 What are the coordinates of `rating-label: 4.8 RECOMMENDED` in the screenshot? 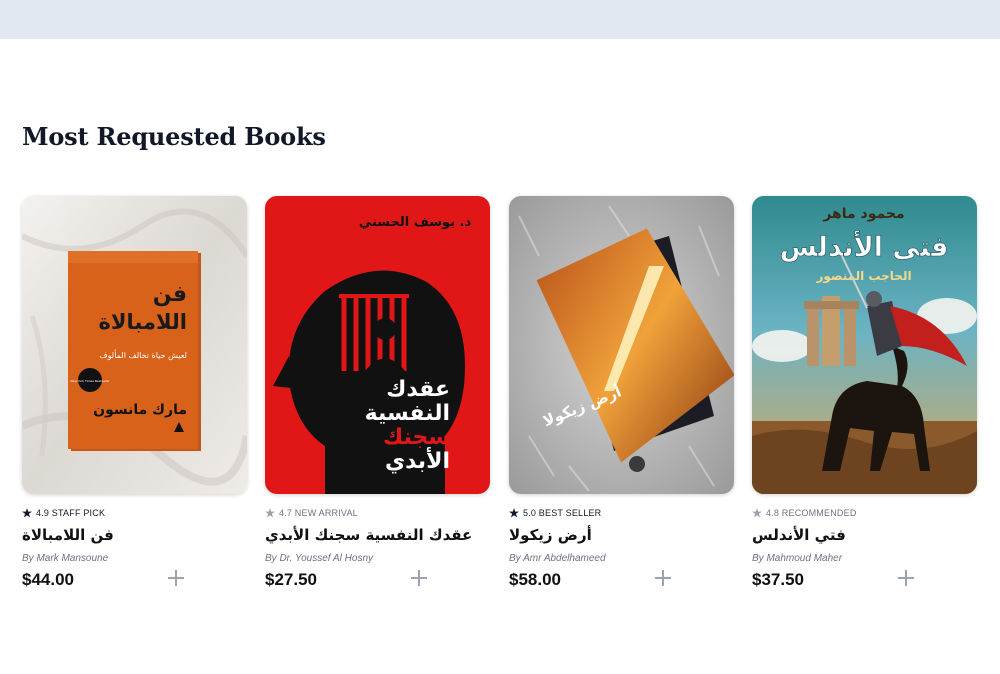 It's located at (811, 513).